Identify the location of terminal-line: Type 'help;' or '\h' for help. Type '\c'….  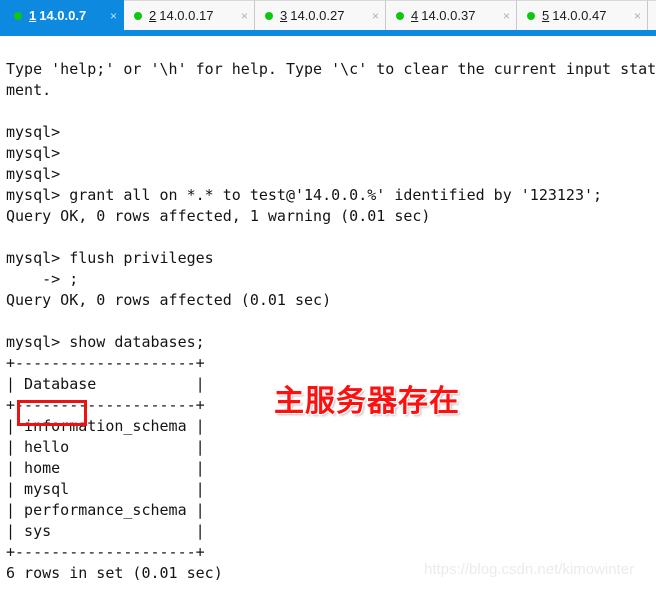
(331, 69).